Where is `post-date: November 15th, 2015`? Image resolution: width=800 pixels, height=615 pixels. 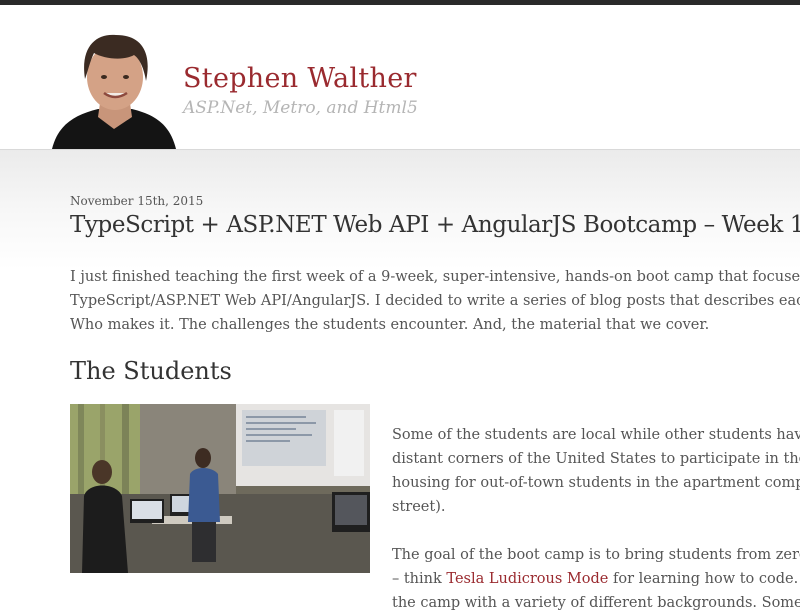
post-date: November 15th, 2015 is located at coordinates (137, 201).